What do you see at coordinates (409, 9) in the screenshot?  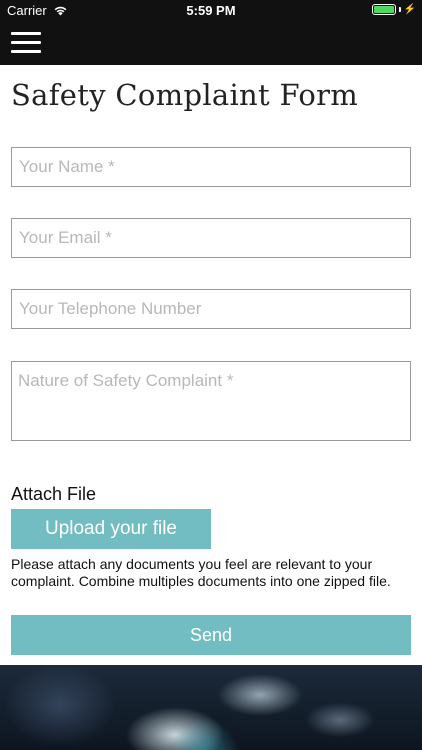 I see `charging-bolt-icon: ⚡` at bounding box center [409, 9].